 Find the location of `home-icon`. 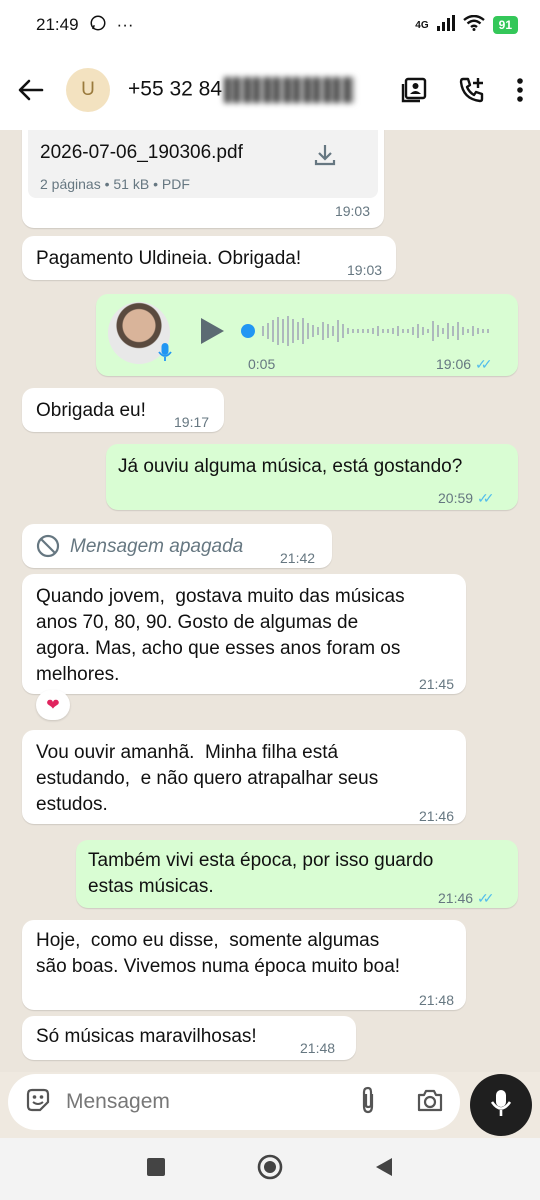

home-icon is located at coordinates (270, 1169).